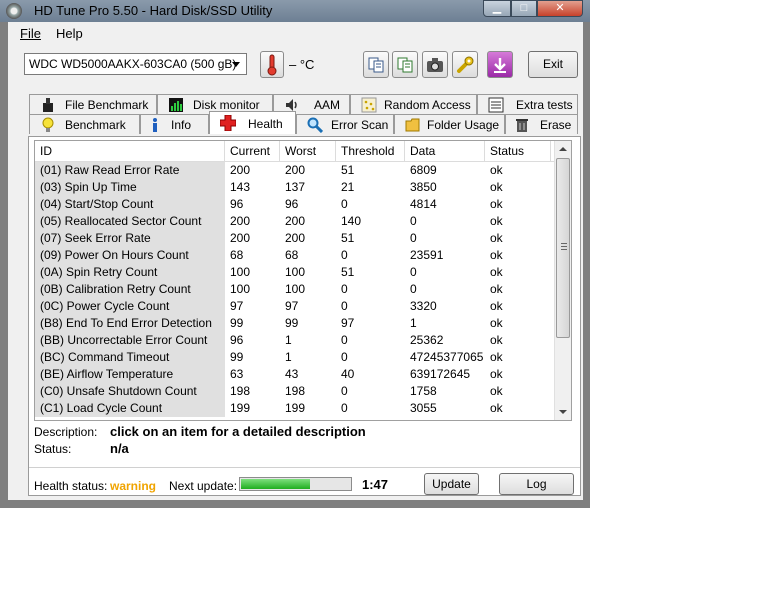 The image size is (768, 614). I want to click on tab-health: Health, so click(252, 122).